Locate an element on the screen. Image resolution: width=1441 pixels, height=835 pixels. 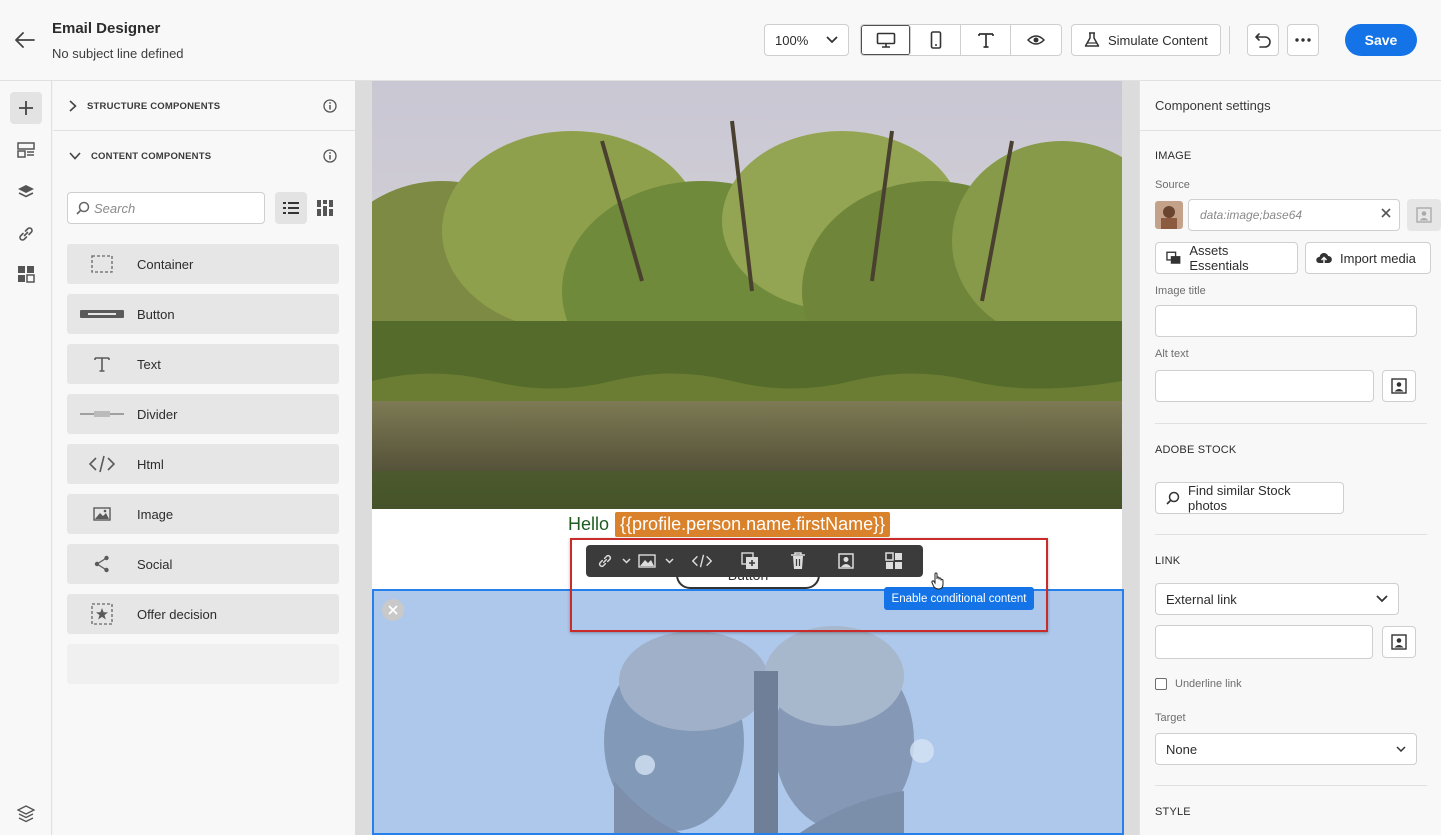
source-thumbnail is located at coordinates (1169, 215).